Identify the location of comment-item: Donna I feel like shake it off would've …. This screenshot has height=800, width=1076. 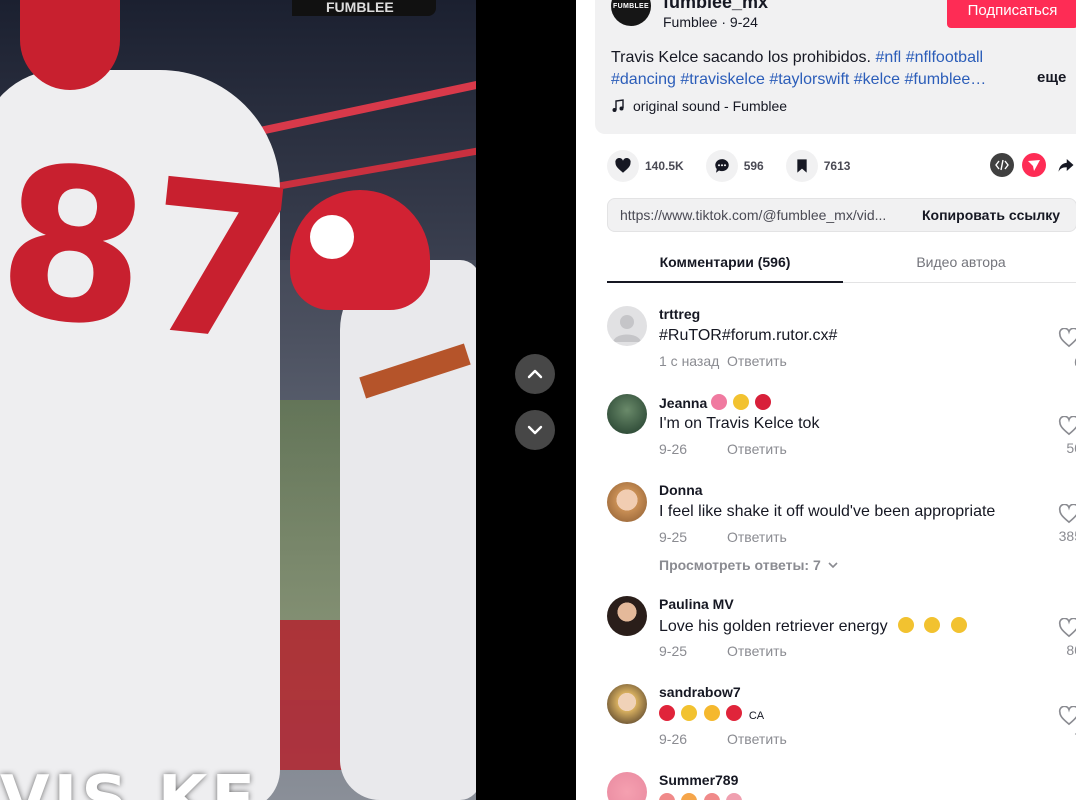
(841, 532).